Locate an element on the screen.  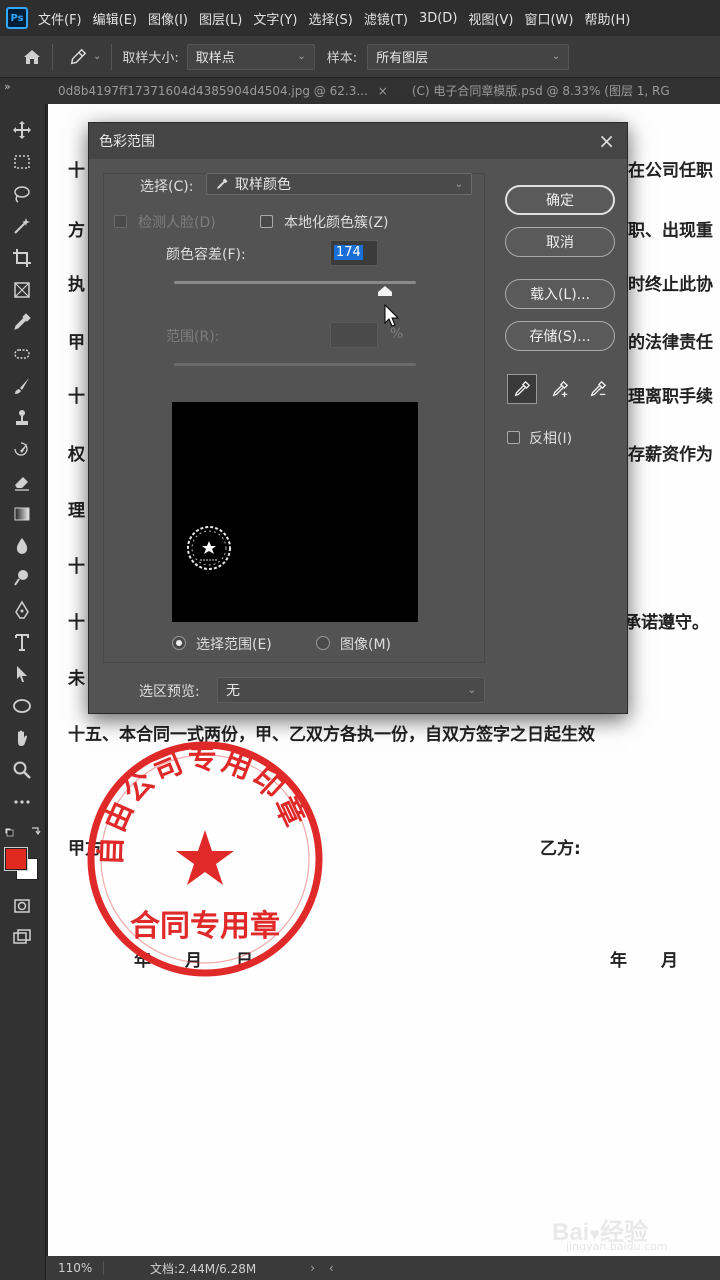
menu-window: 窗口(W) is located at coordinates (548, 18).